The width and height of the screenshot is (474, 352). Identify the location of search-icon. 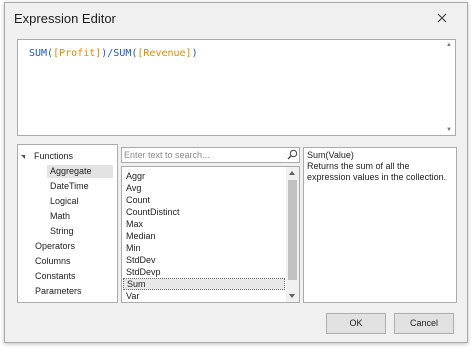
(292, 155).